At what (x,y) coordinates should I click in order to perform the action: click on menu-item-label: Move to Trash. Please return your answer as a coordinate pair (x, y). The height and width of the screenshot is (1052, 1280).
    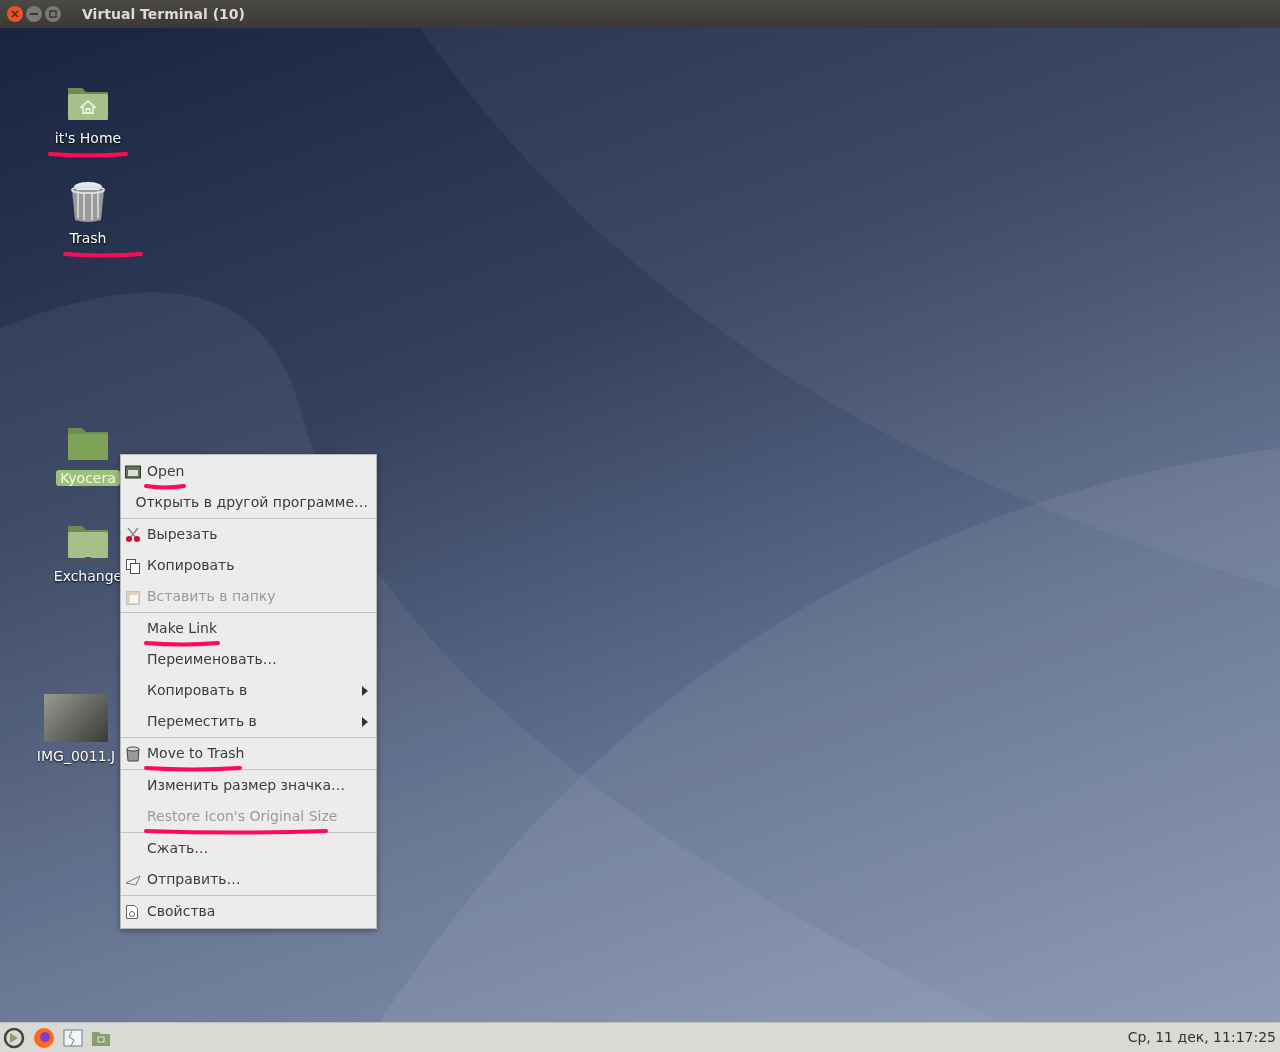
    Looking at the image, I should click on (196, 753).